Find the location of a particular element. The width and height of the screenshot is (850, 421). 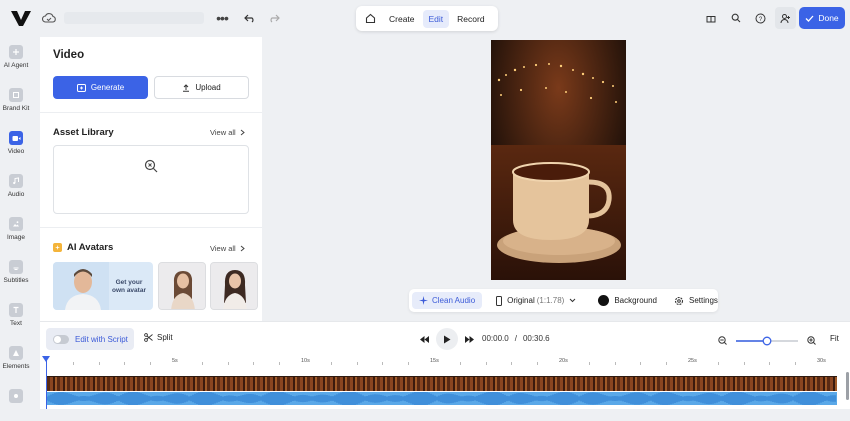

panel-title: Video is located at coordinates (69, 55).